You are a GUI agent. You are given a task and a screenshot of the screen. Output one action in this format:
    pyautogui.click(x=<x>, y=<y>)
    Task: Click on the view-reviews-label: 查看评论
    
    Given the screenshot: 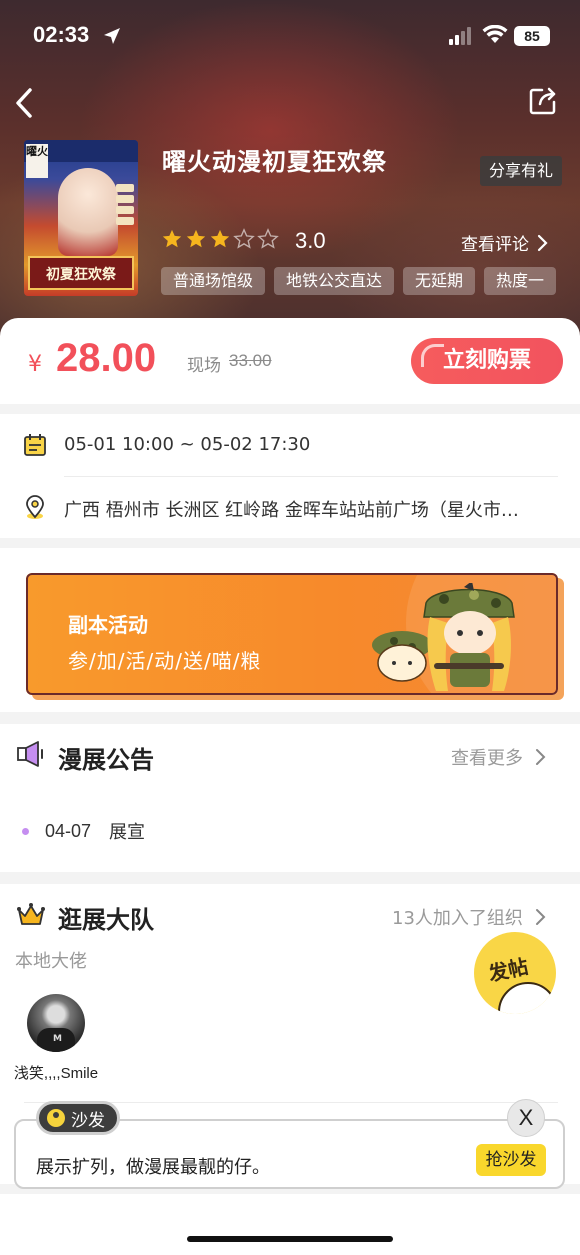 What is the action you would take?
    pyautogui.click(x=495, y=245)
    